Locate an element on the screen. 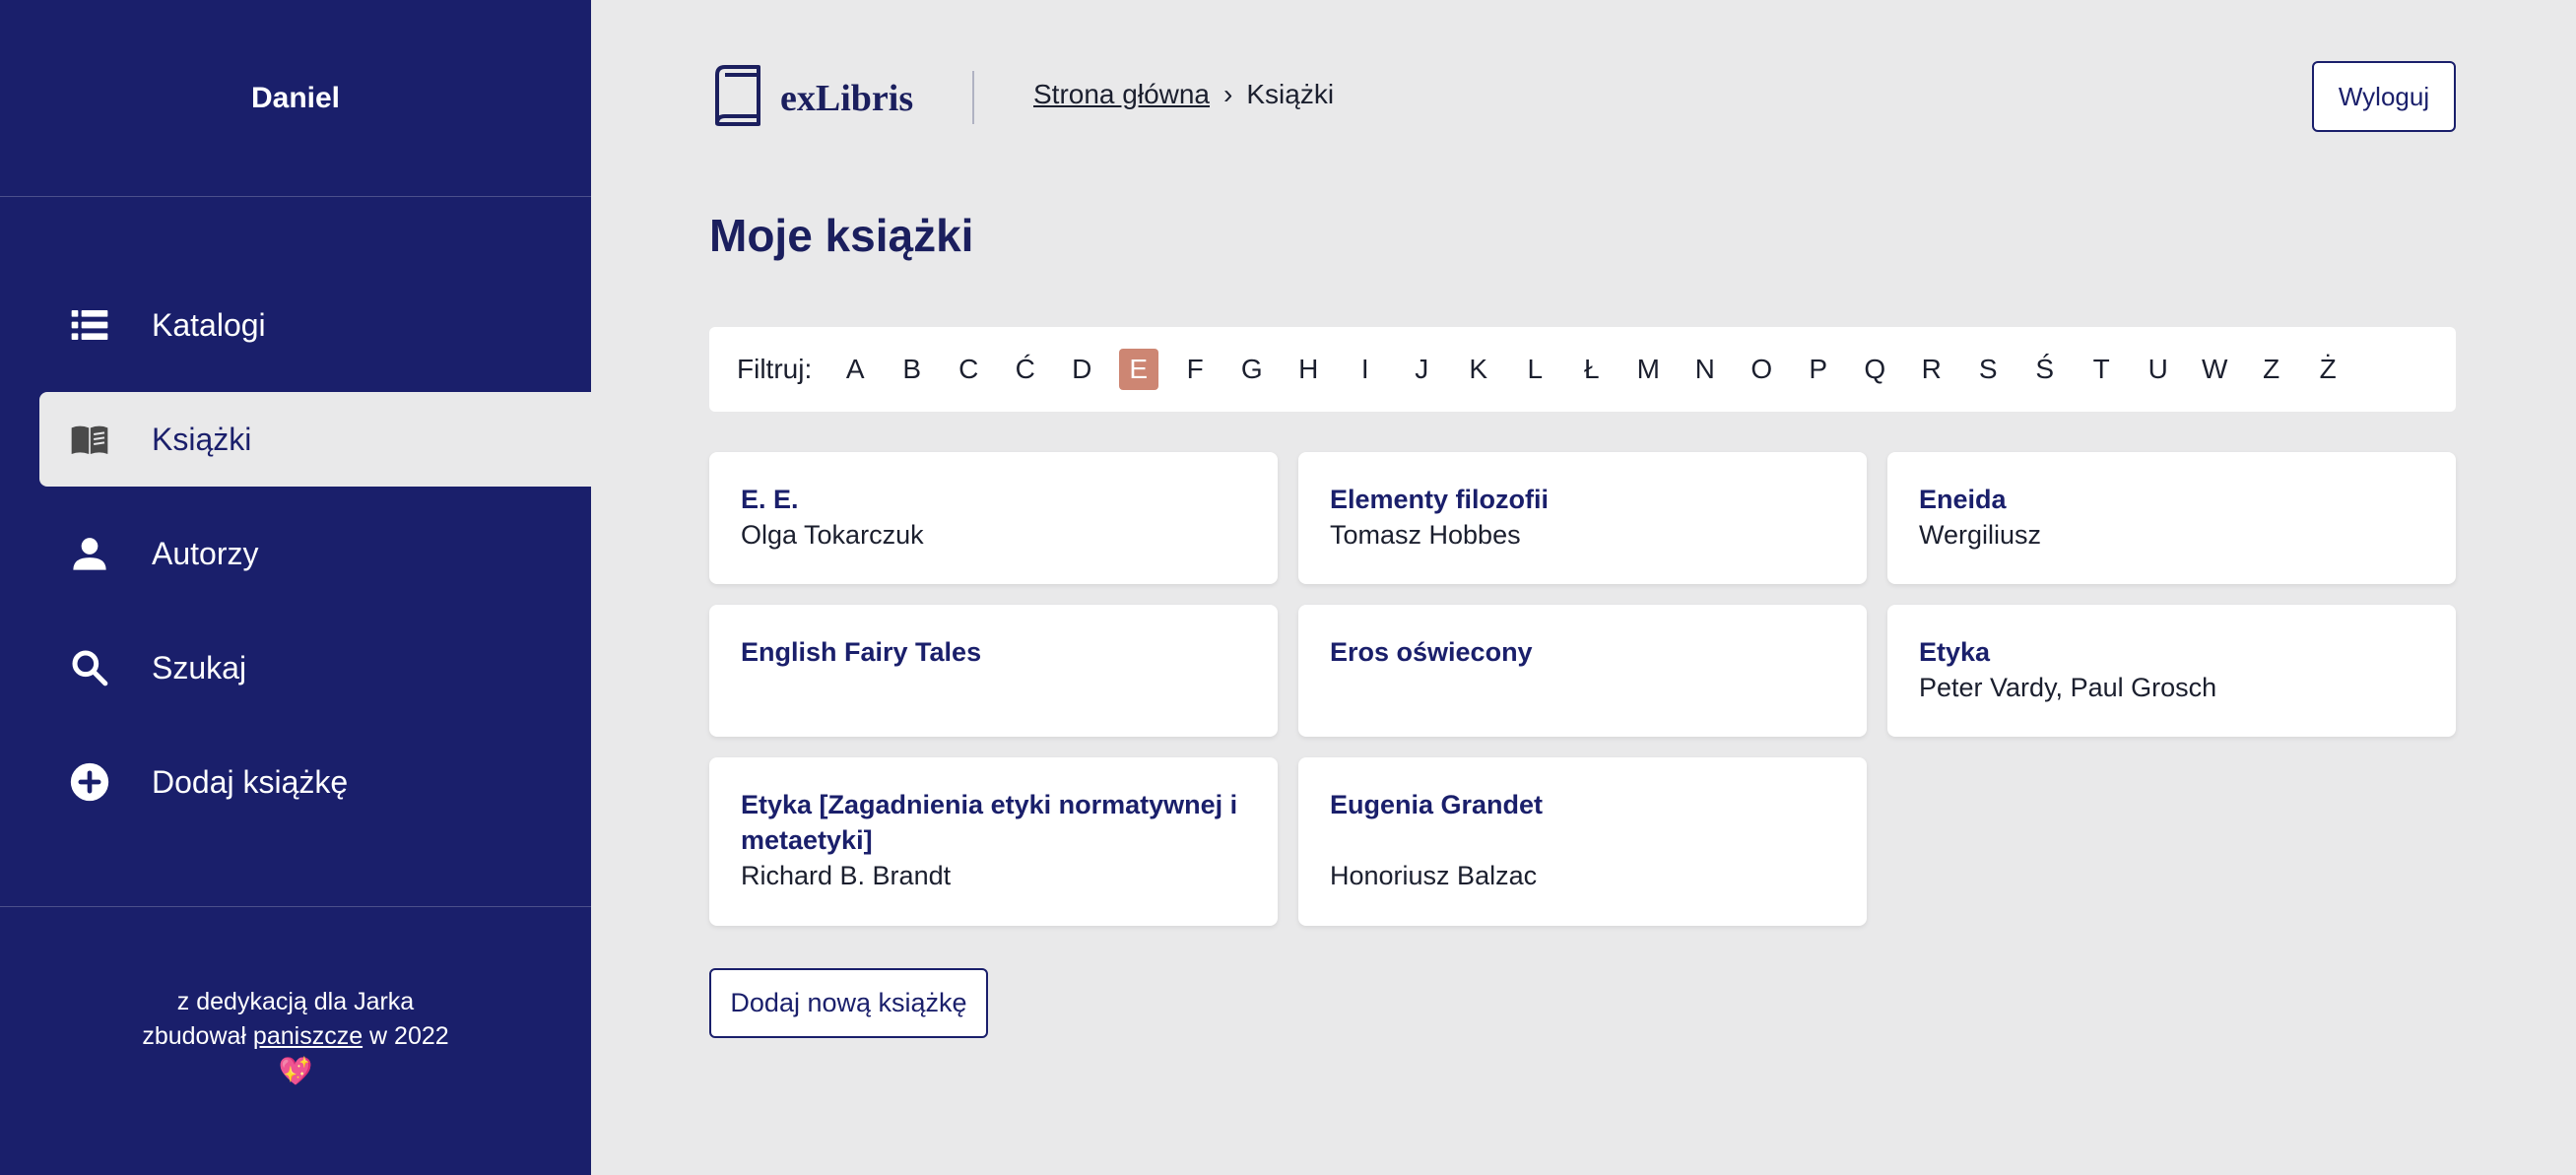 The height and width of the screenshot is (1175, 2576). plus-circle-icon is located at coordinates (90, 782).